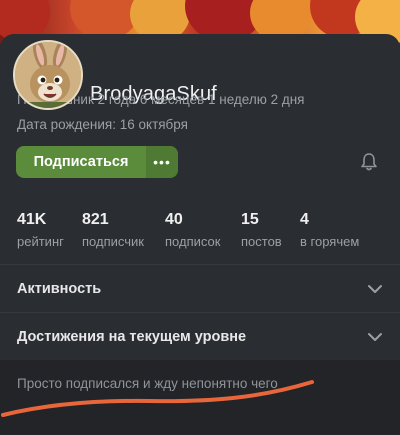  What do you see at coordinates (250, 219) in the screenshot?
I see `stat-value: 15` at bounding box center [250, 219].